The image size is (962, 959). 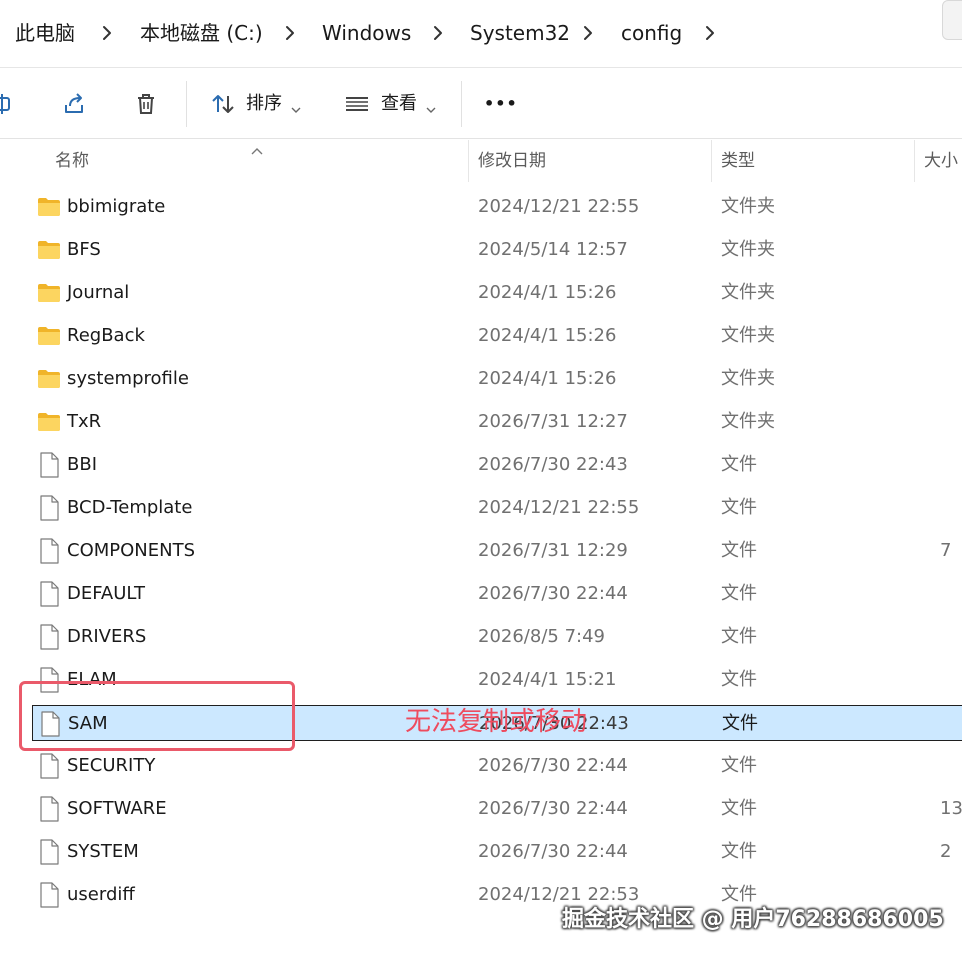 I want to click on breadcrumb-item-system32: System32, so click(x=520, y=33).